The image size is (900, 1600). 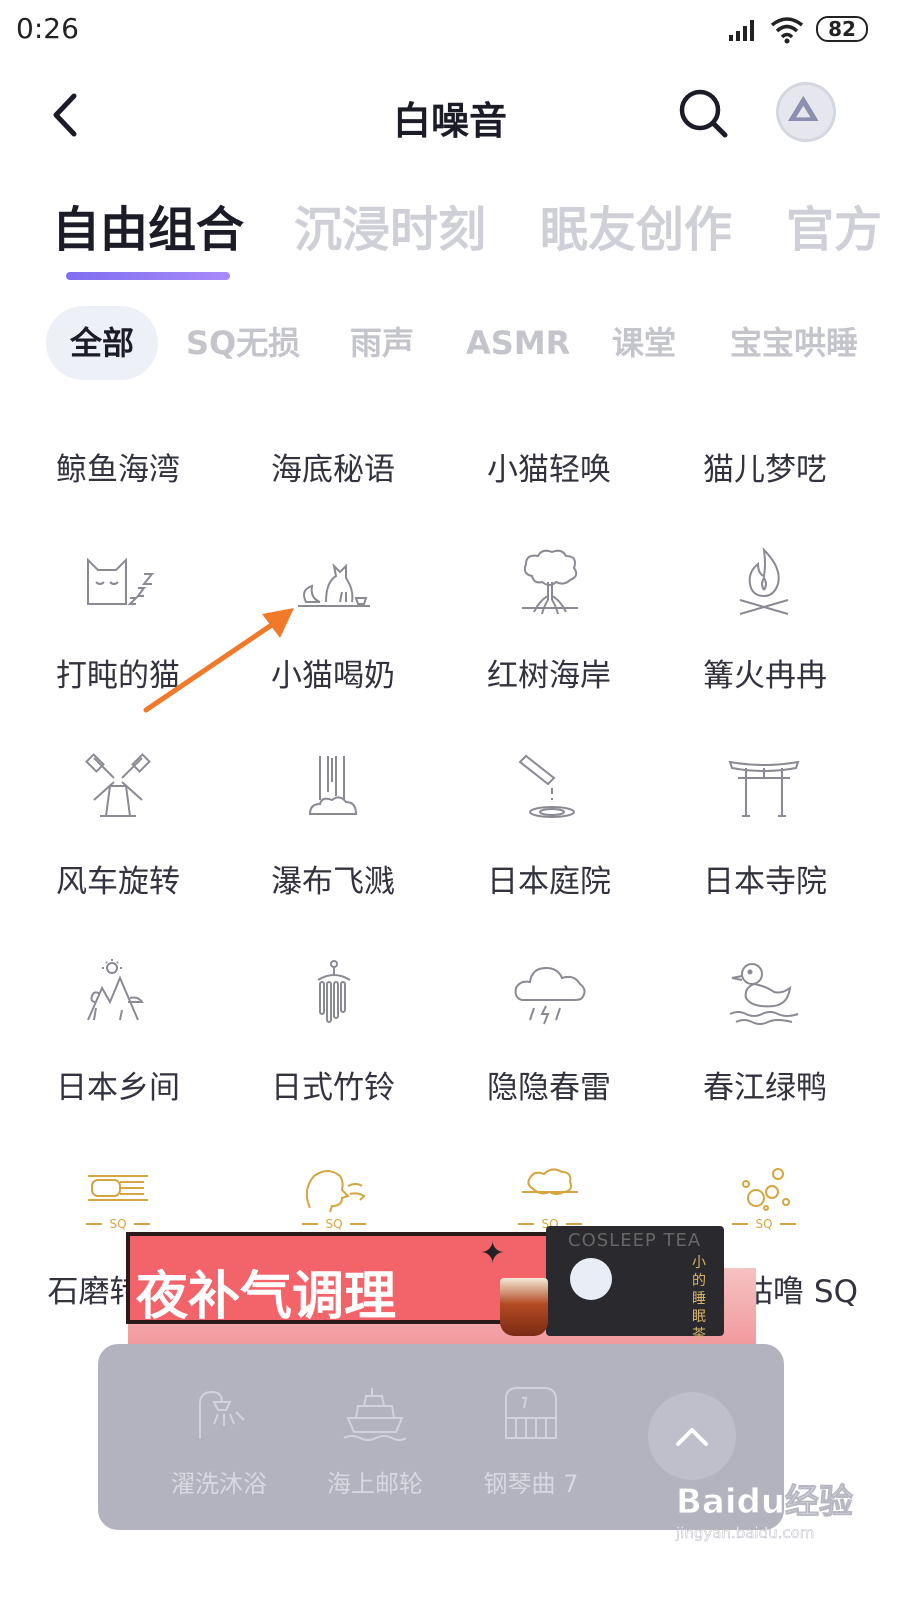 I want to click on duck-icon, so click(x=764, y=996).